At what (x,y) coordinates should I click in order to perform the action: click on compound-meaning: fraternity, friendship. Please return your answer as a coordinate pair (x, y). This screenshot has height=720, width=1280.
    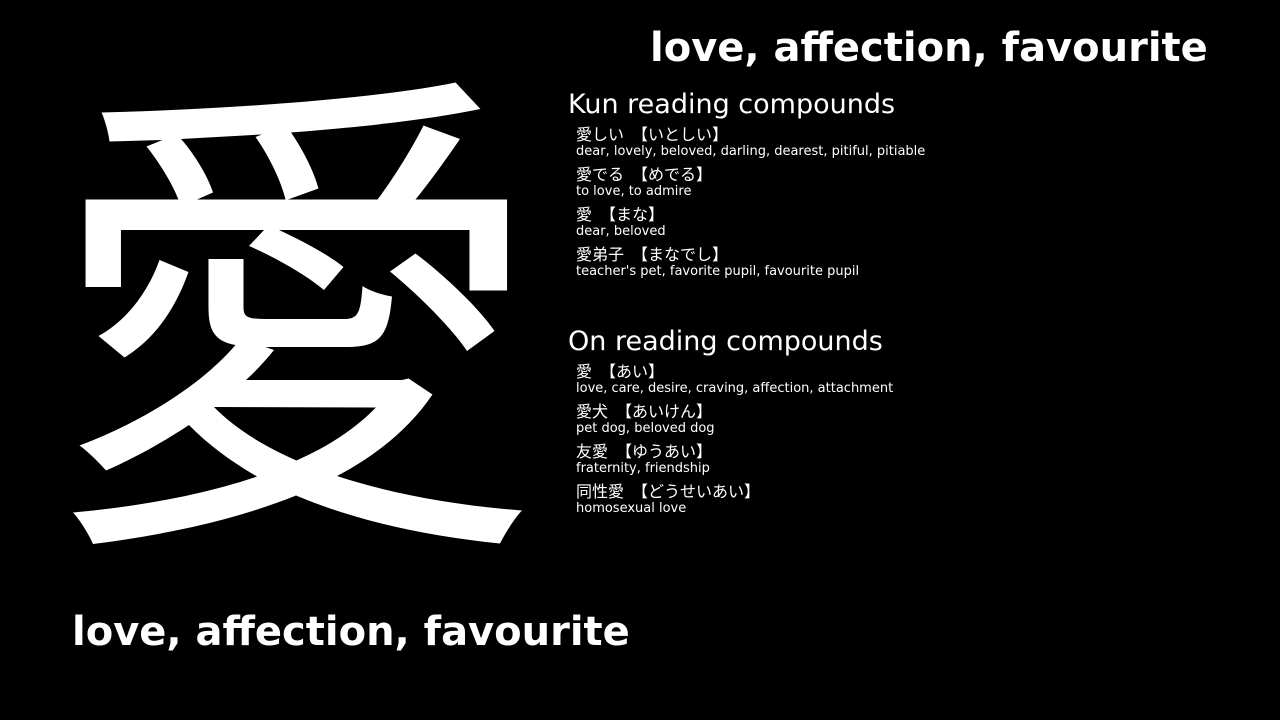
    Looking at the image, I should click on (643, 468).